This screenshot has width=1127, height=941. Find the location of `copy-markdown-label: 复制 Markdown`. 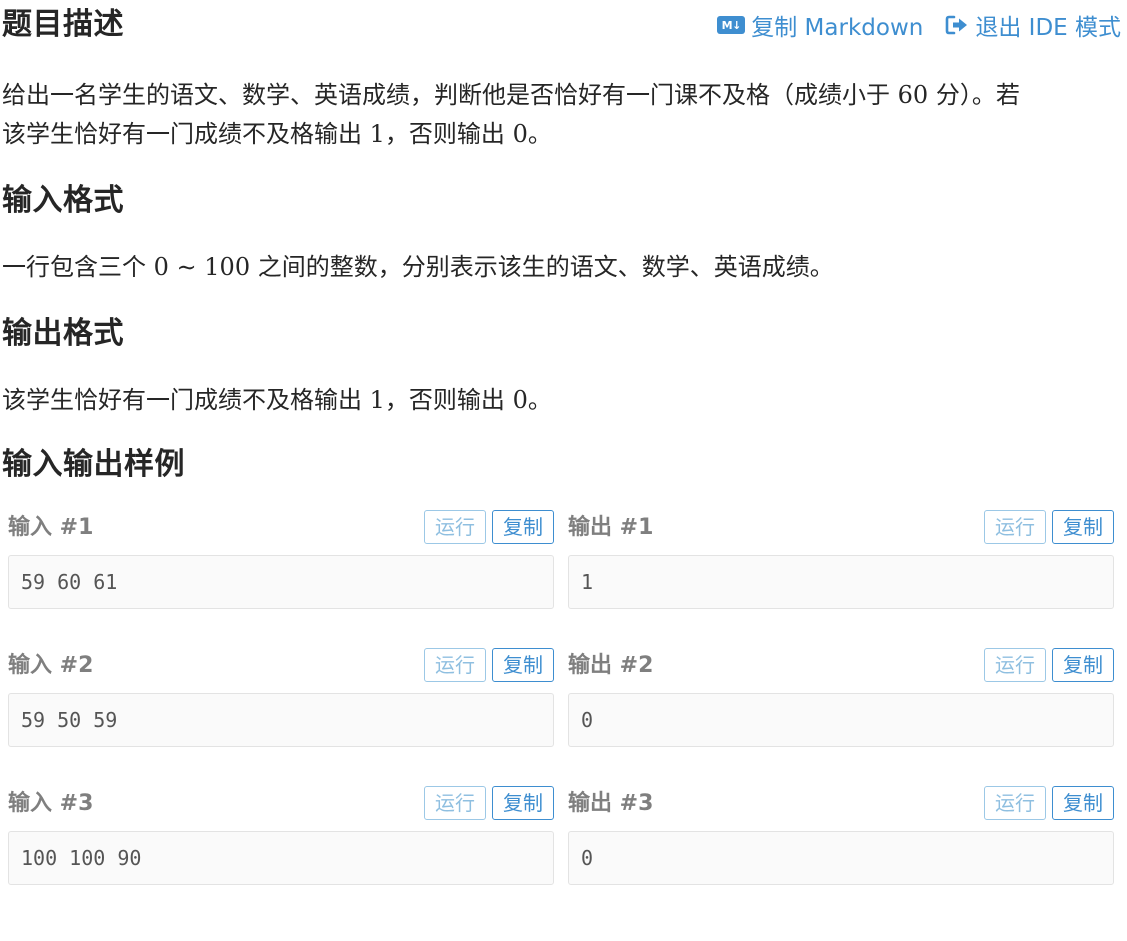

copy-markdown-label: 复制 Markdown is located at coordinates (837, 28).